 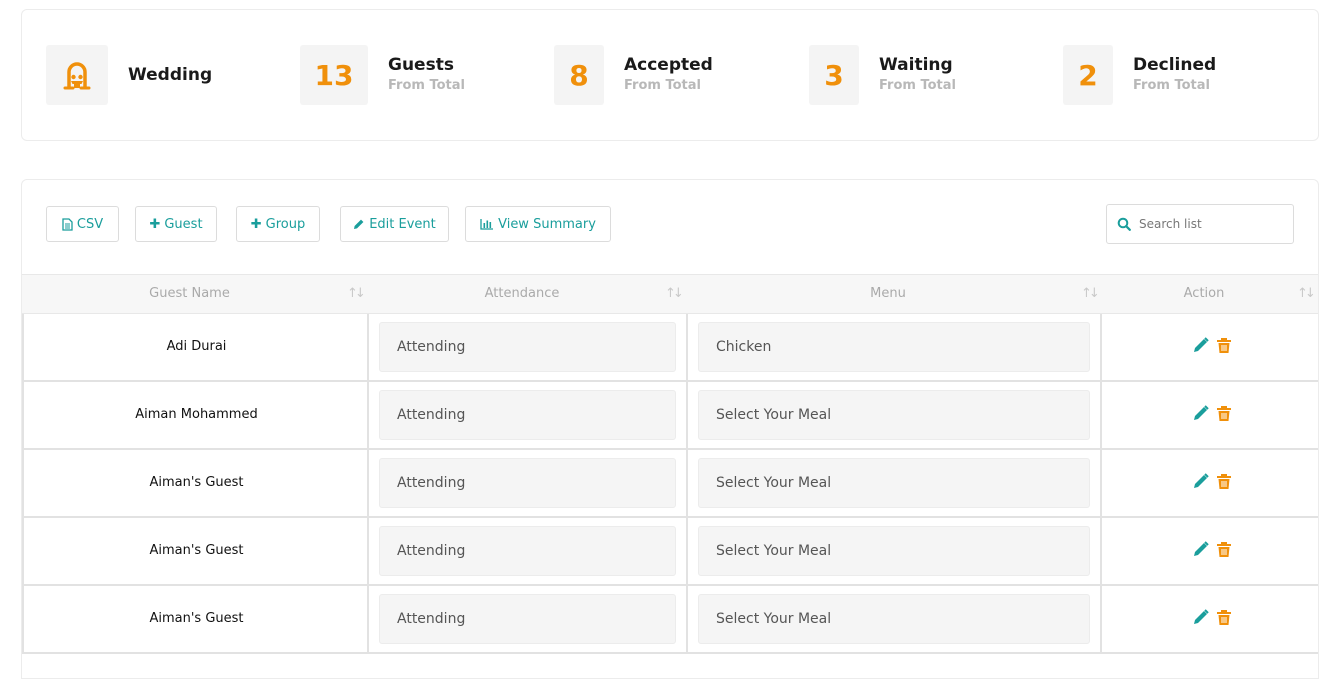 What do you see at coordinates (894, 347) in the screenshot?
I see `menu-select: Chicken` at bounding box center [894, 347].